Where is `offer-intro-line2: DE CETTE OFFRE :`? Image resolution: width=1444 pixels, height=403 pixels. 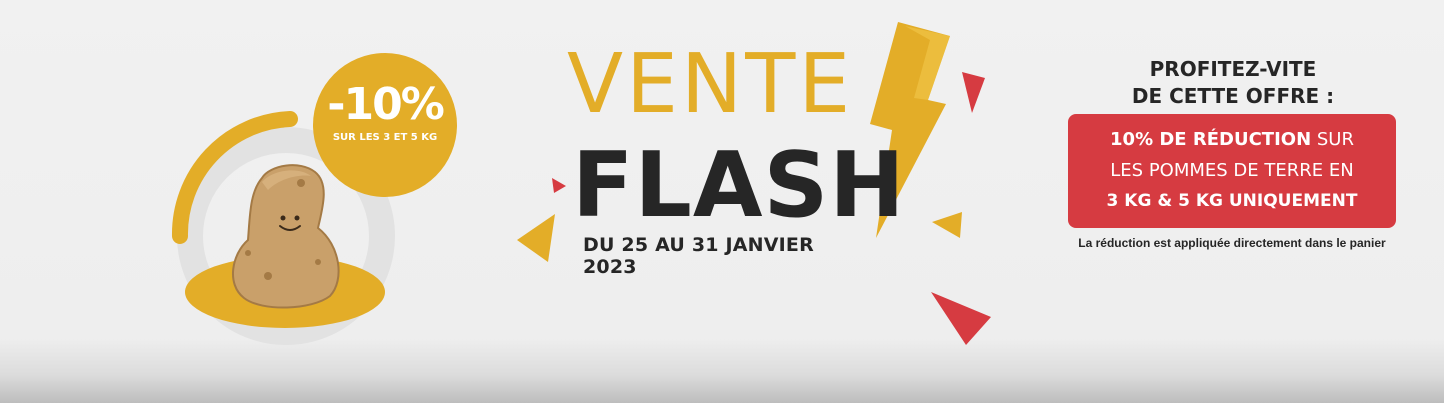
offer-intro-line2: DE CETTE OFFRE : is located at coordinates (1233, 96).